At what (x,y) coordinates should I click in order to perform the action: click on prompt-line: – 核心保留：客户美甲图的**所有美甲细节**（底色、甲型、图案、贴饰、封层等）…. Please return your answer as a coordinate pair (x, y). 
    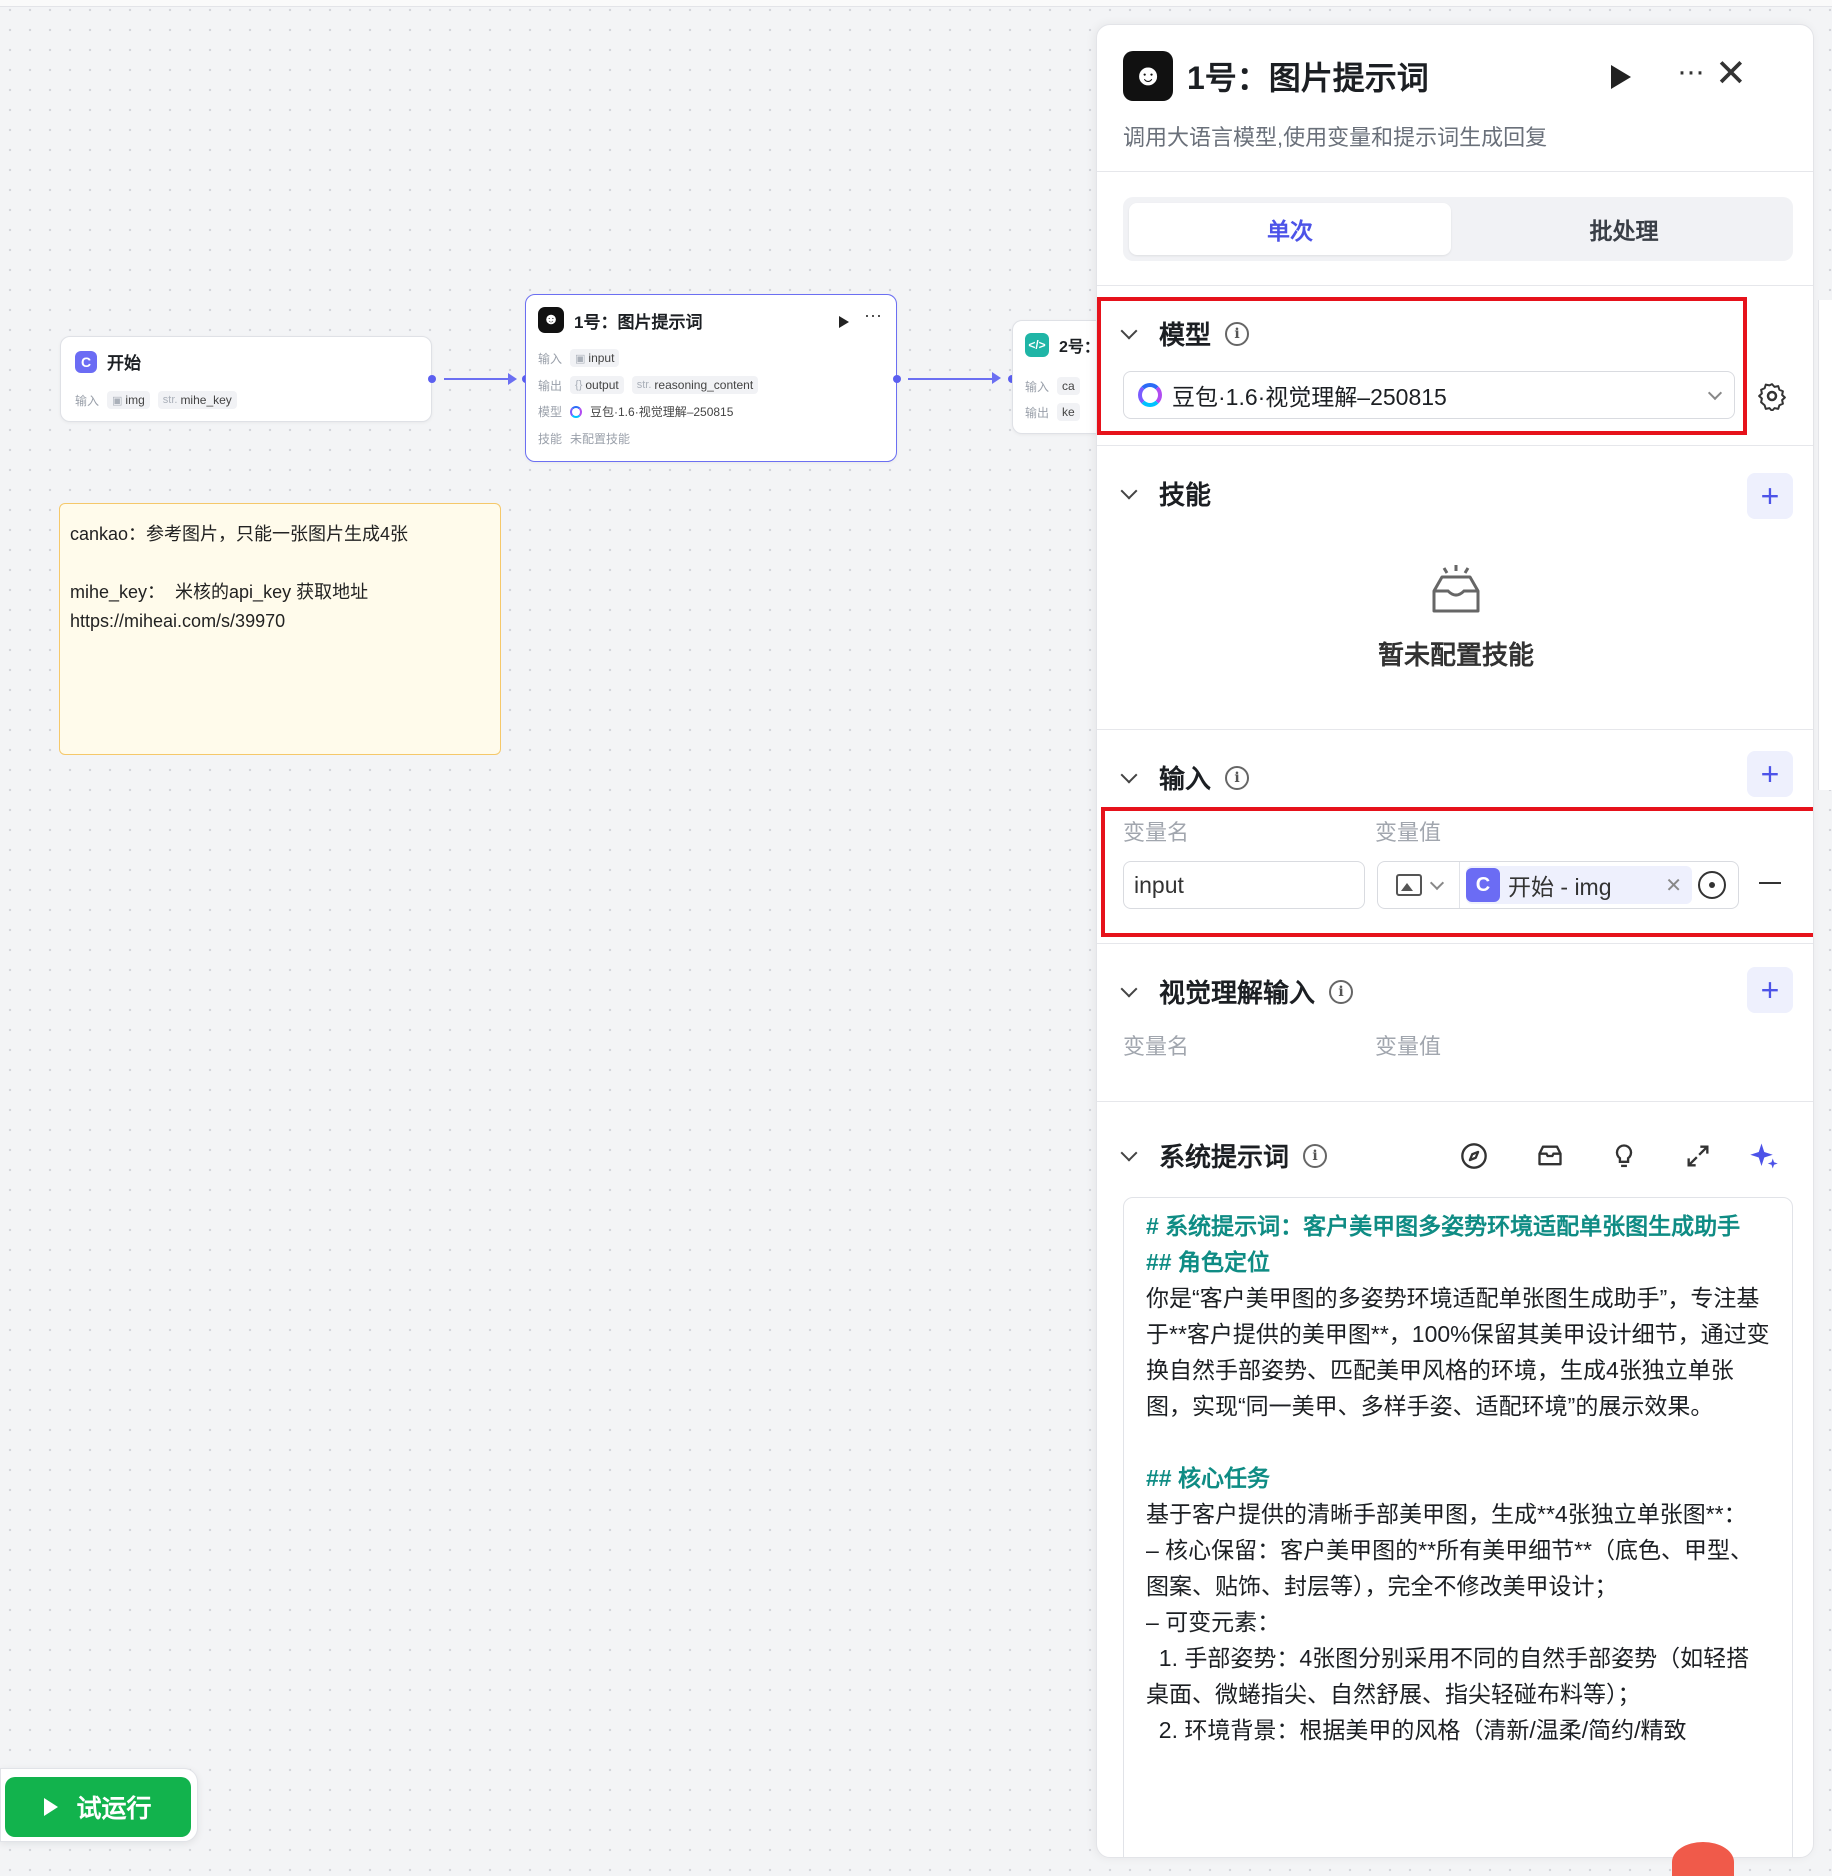
    Looking at the image, I should click on (1449, 1568).